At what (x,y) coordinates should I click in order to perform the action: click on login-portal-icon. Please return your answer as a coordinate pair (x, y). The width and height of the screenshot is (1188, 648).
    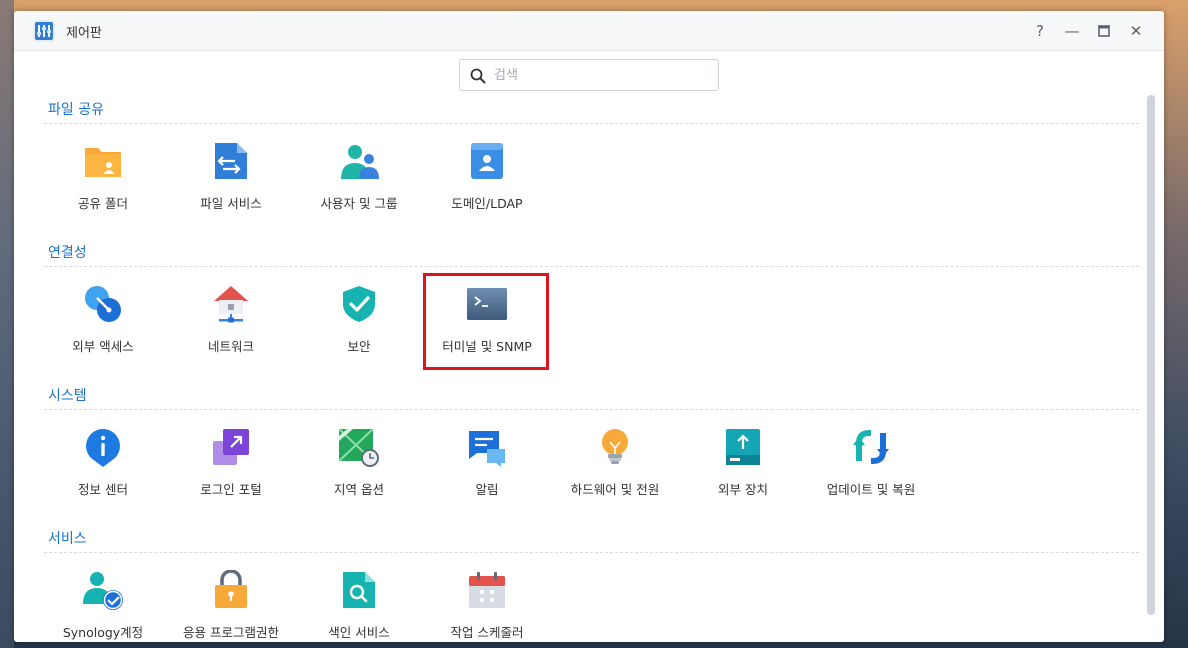
    Looking at the image, I should click on (231, 447).